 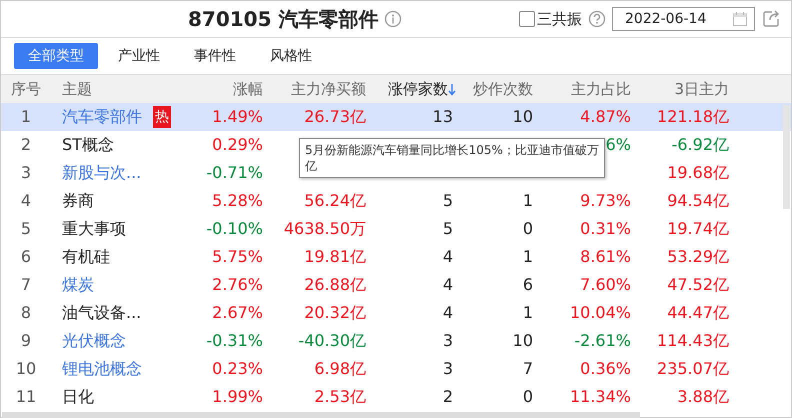 What do you see at coordinates (693, 116) in the screenshot?
I see `table-cell: 121.18亿` at bounding box center [693, 116].